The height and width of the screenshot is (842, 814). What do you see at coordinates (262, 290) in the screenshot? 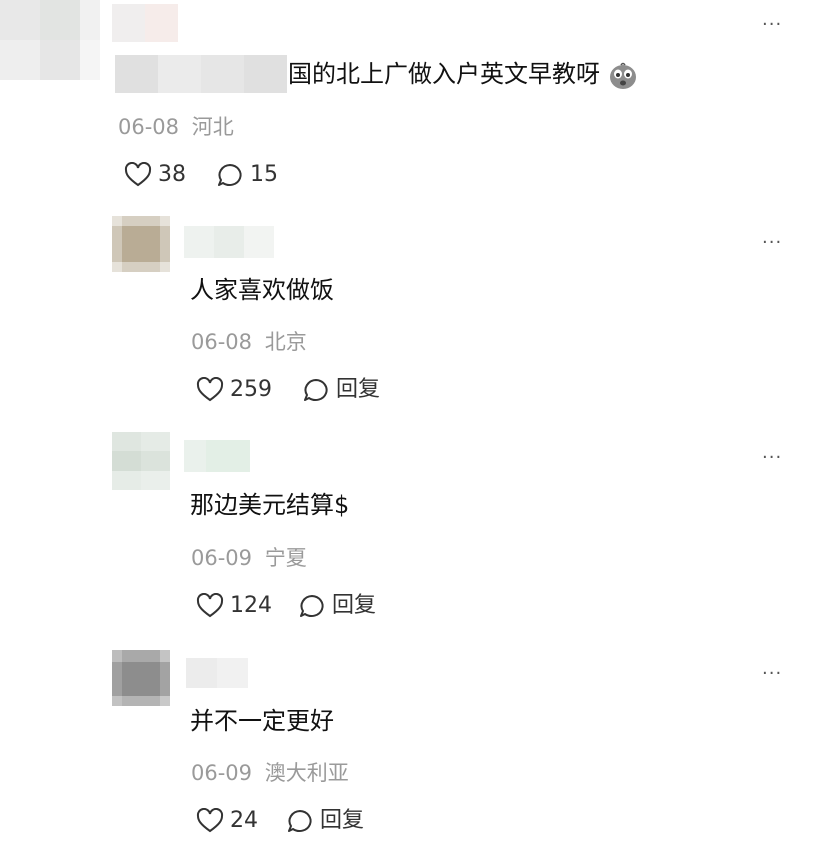
I see `comment-text: 人家喜欢做饭` at bounding box center [262, 290].